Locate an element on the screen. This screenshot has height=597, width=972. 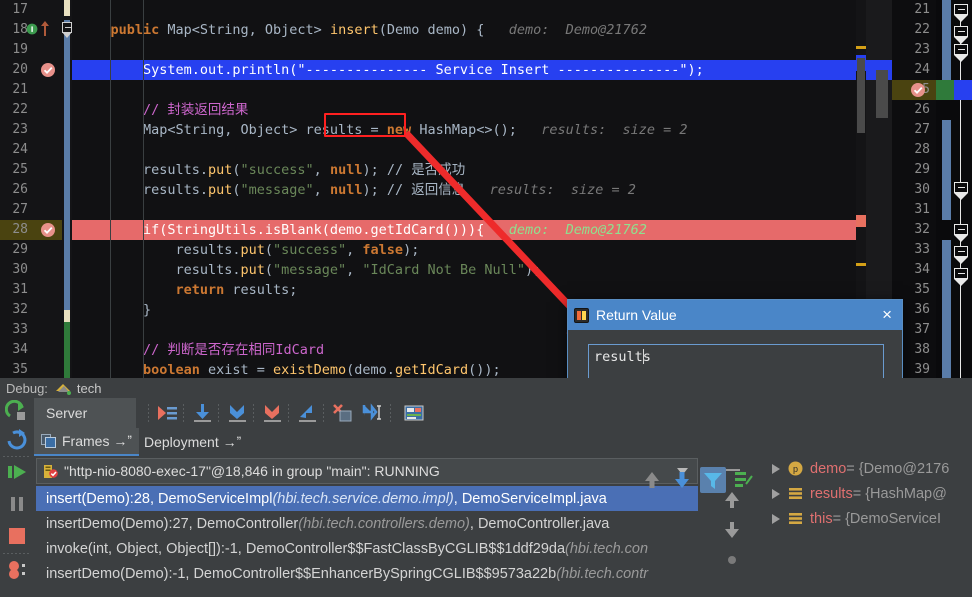
right-gutter-row: 26 is located at coordinates (914, 110).